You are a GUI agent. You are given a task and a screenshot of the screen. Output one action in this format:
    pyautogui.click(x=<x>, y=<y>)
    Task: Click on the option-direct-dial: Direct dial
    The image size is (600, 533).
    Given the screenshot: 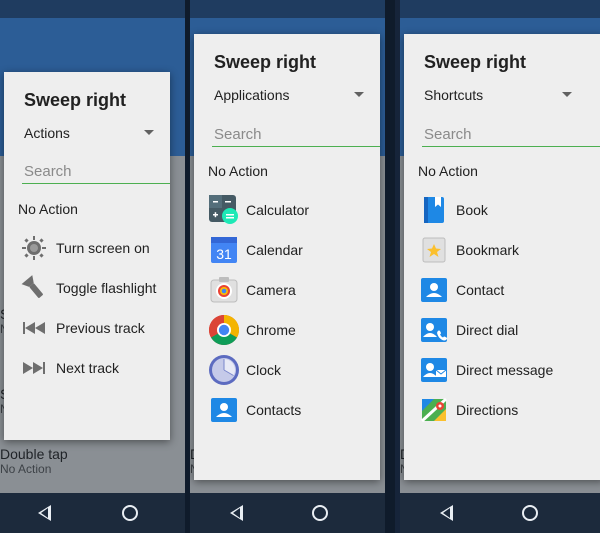 What is the action you would take?
    pyautogui.click(x=509, y=330)
    